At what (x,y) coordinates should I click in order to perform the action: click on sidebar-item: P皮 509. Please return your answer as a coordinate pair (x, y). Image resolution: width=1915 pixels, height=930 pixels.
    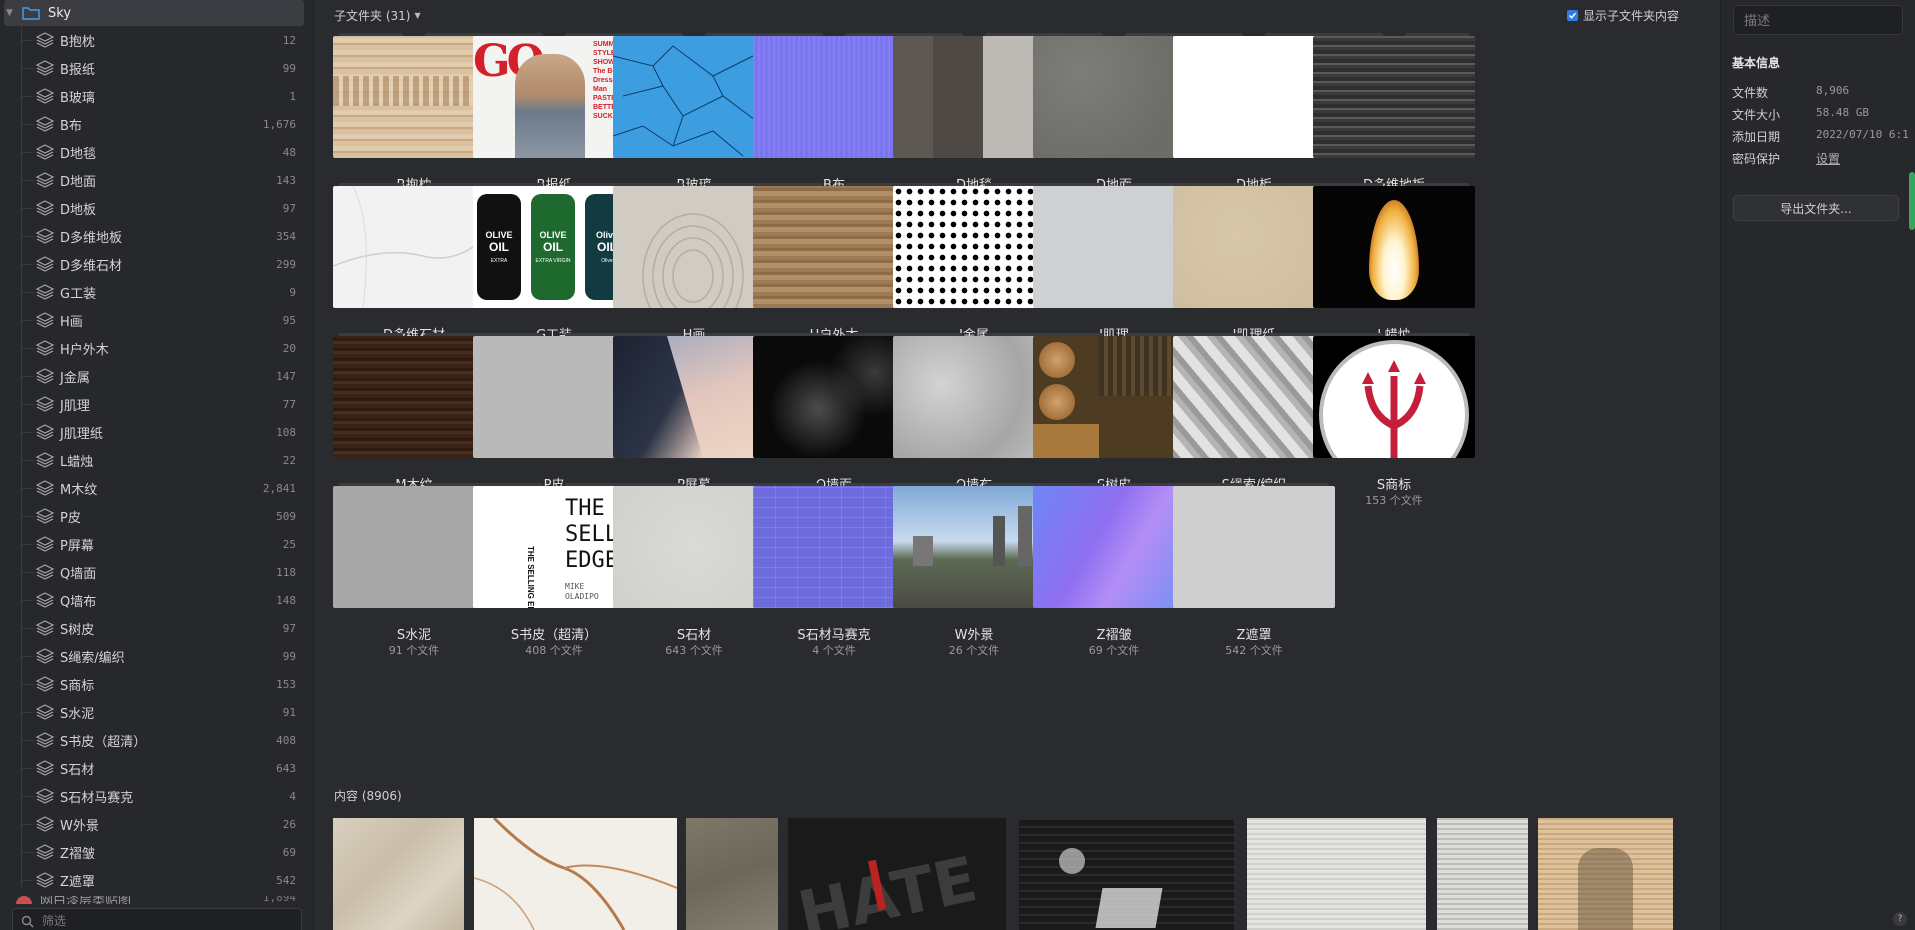
    Looking at the image, I should click on (157, 516).